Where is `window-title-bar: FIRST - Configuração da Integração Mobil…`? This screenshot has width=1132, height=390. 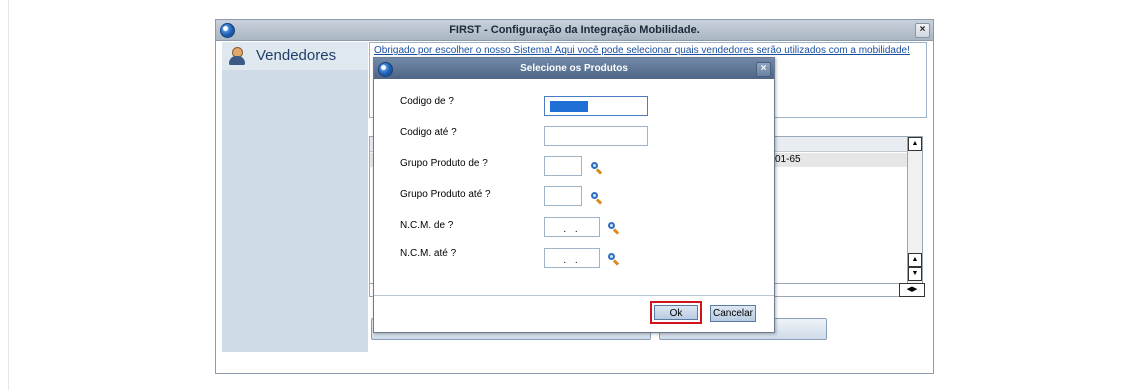
window-title-bar: FIRST - Configuração da Integração Mobil… is located at coordinates (574, 30).